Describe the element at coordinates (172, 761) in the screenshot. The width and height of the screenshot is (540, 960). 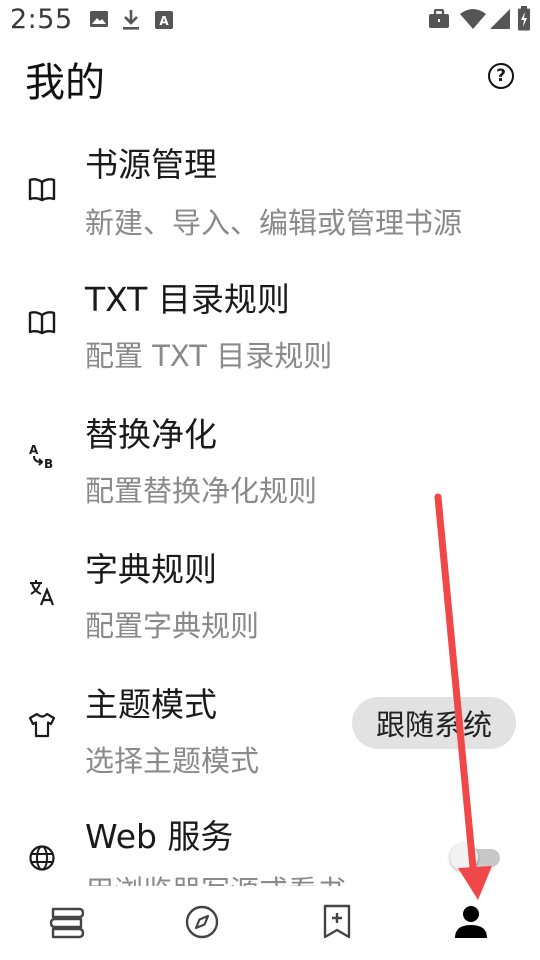
I see `item-subtitle: 选择主题模式` at that location.